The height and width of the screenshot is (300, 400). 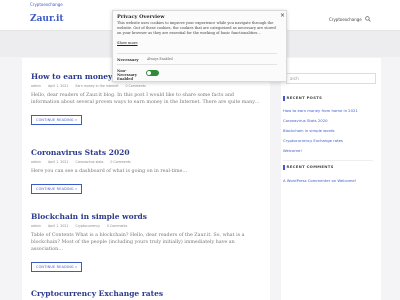 What do you see at coordinates (89, 162) in the screenshot?
I see `post-category: Coronavirus stats` at bounding box center [89, 162].